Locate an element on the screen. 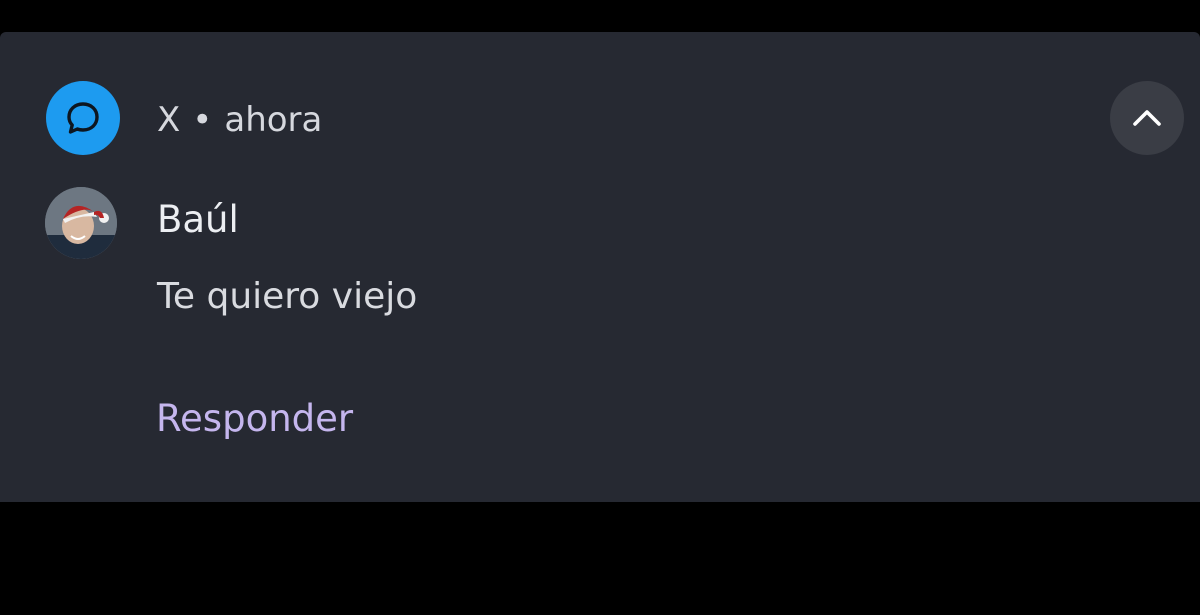  avatar is located at coordinates (81, 223).